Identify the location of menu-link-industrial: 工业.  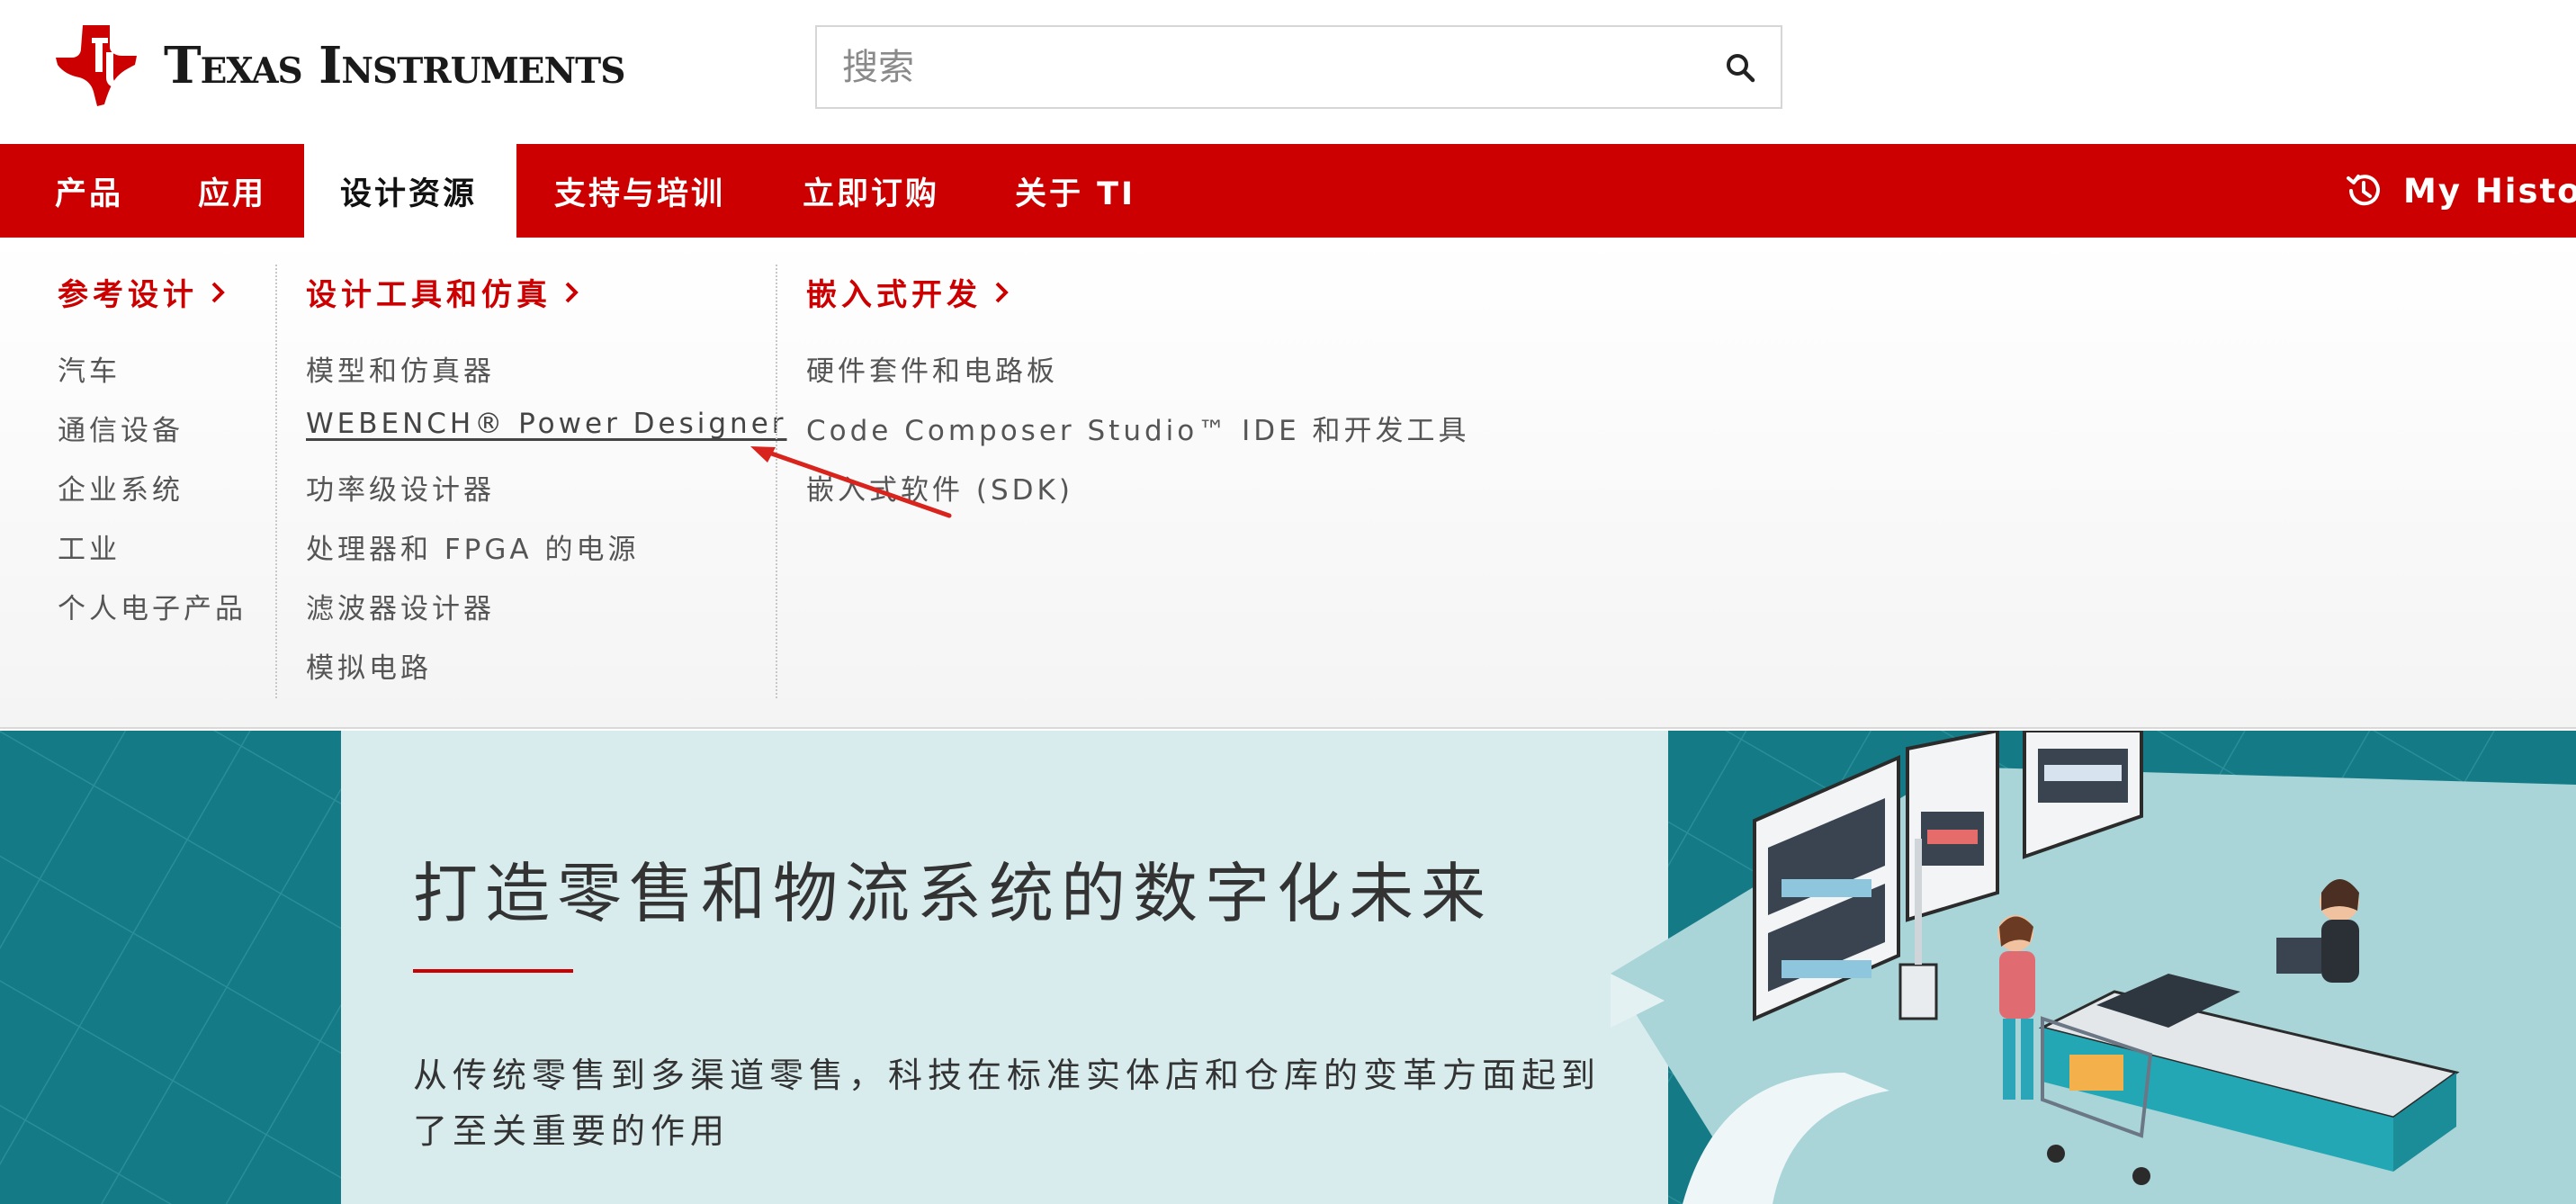
(90, 546).